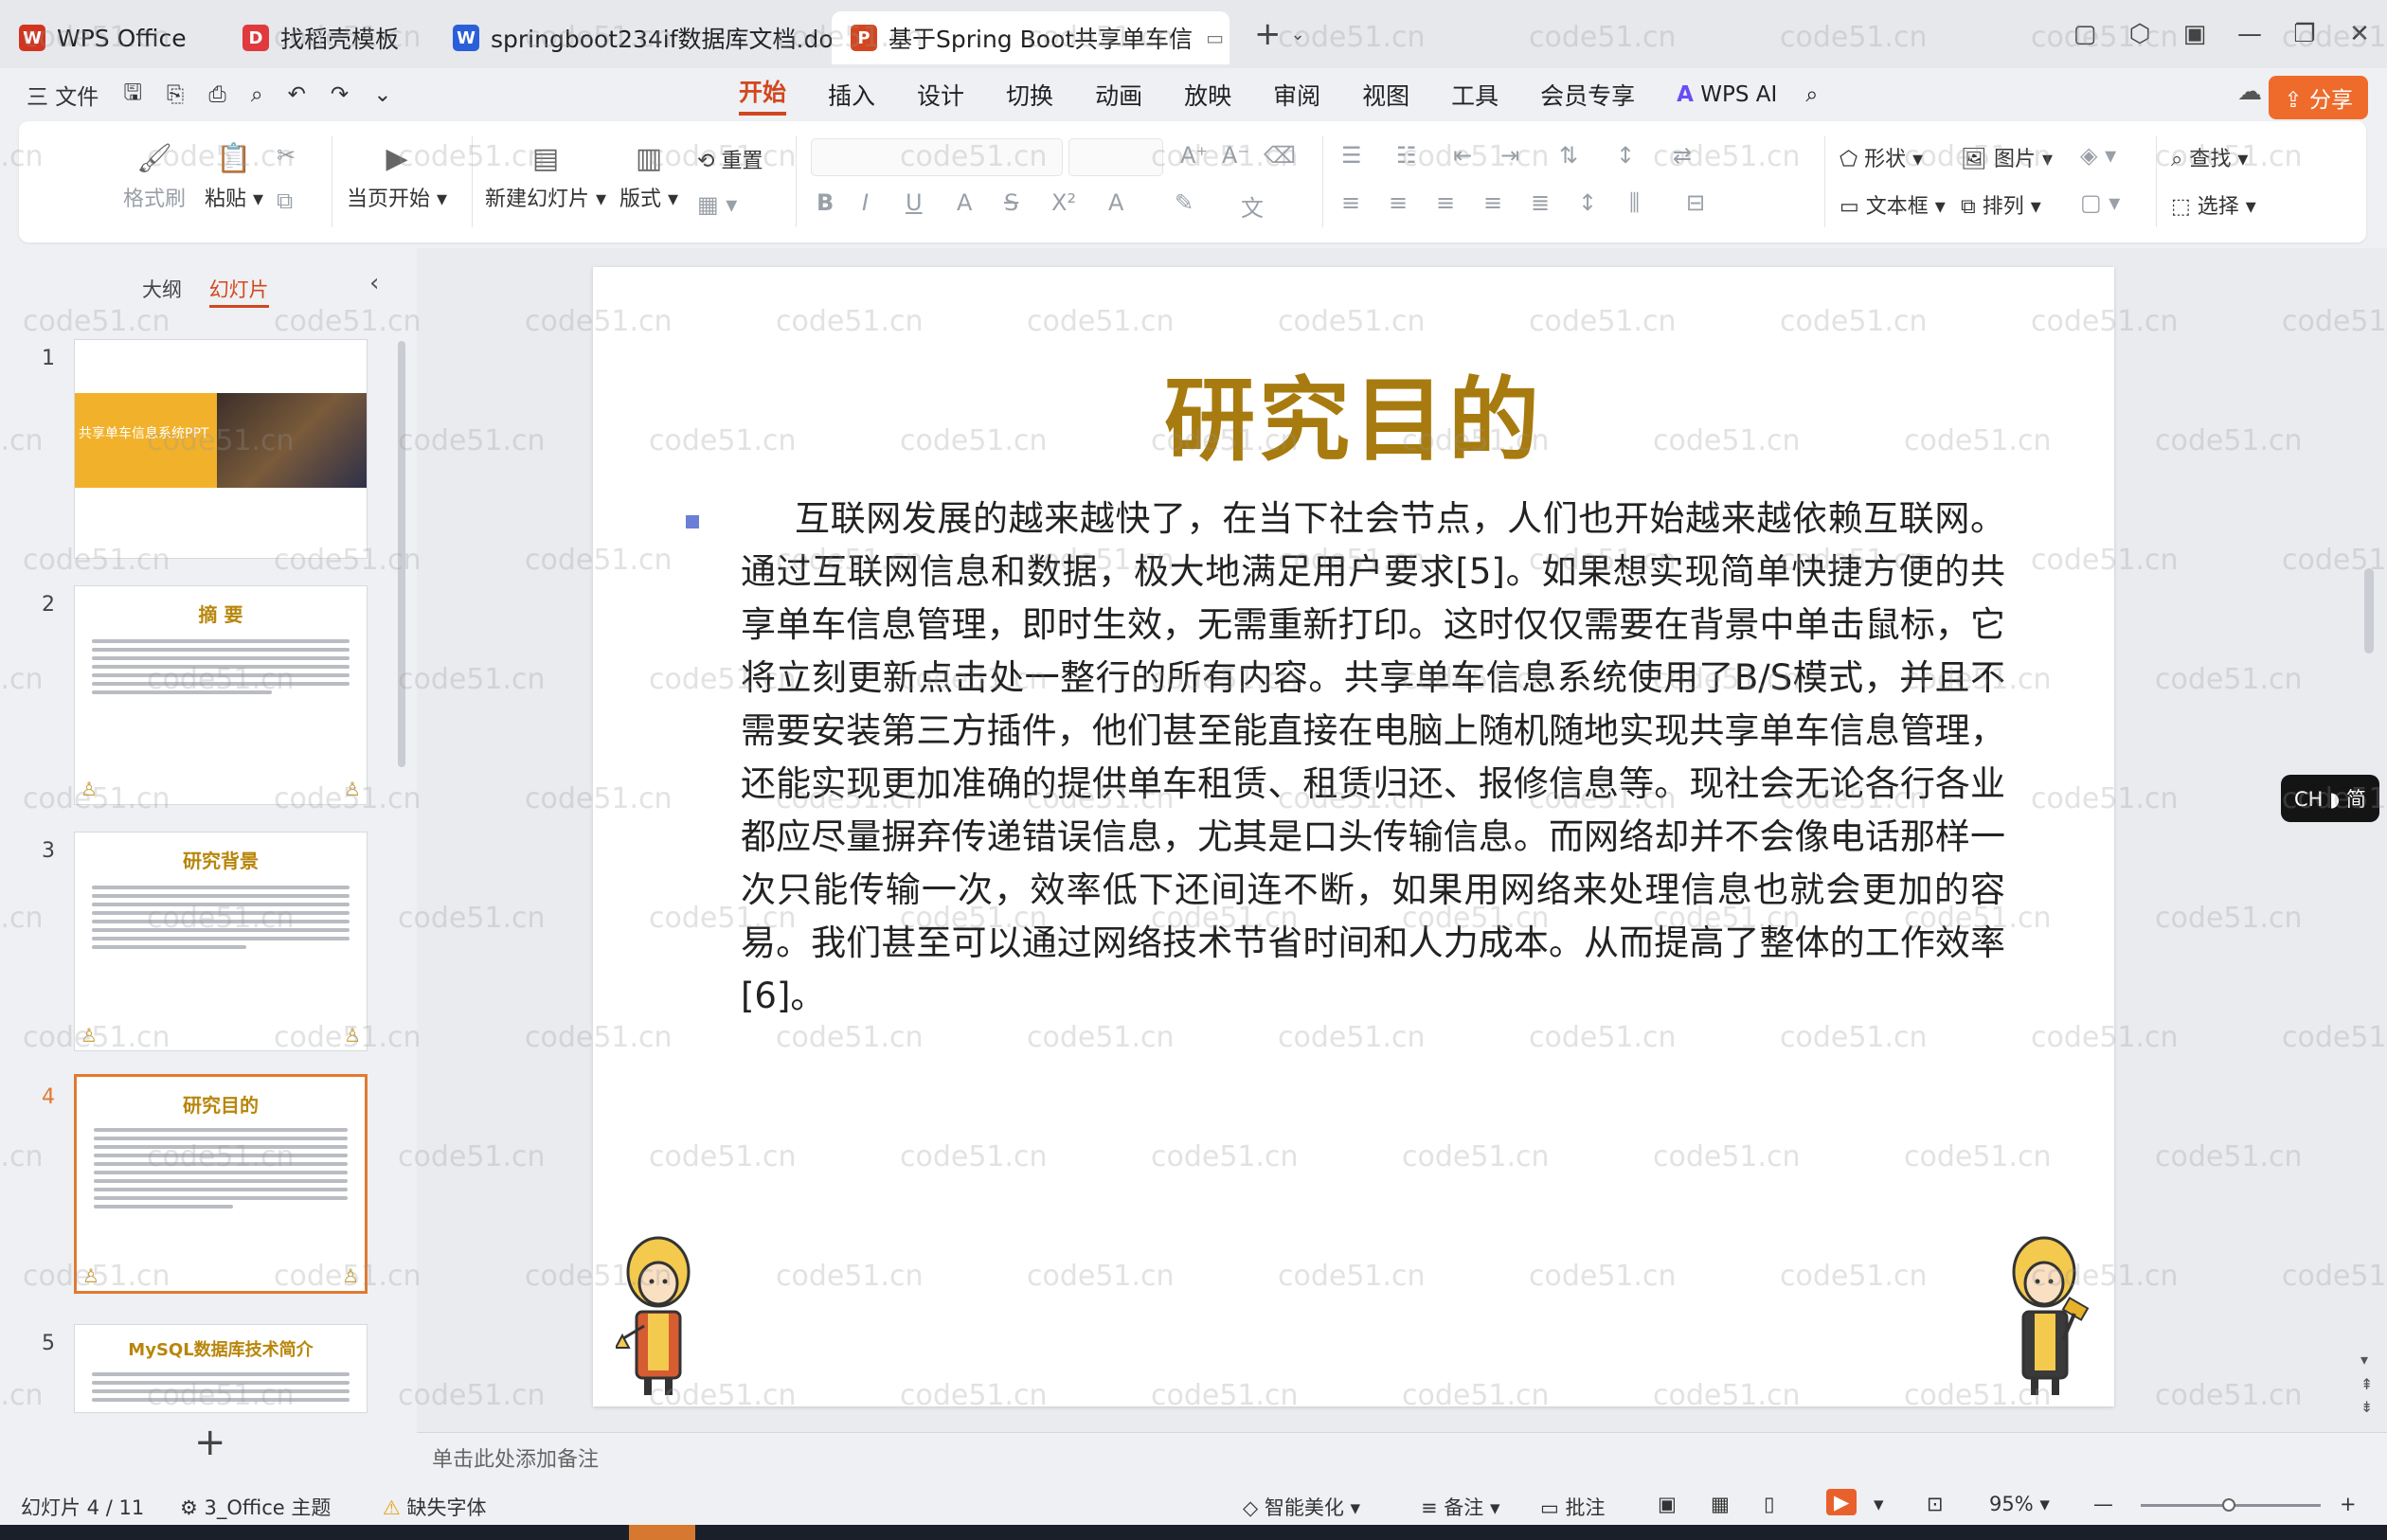 Image resolution: width=2387 pixels, height=1540 pixels. Describe the element at coordinates (286, 155) in the screenshot. I see `cut-icon: ✂` at that location.